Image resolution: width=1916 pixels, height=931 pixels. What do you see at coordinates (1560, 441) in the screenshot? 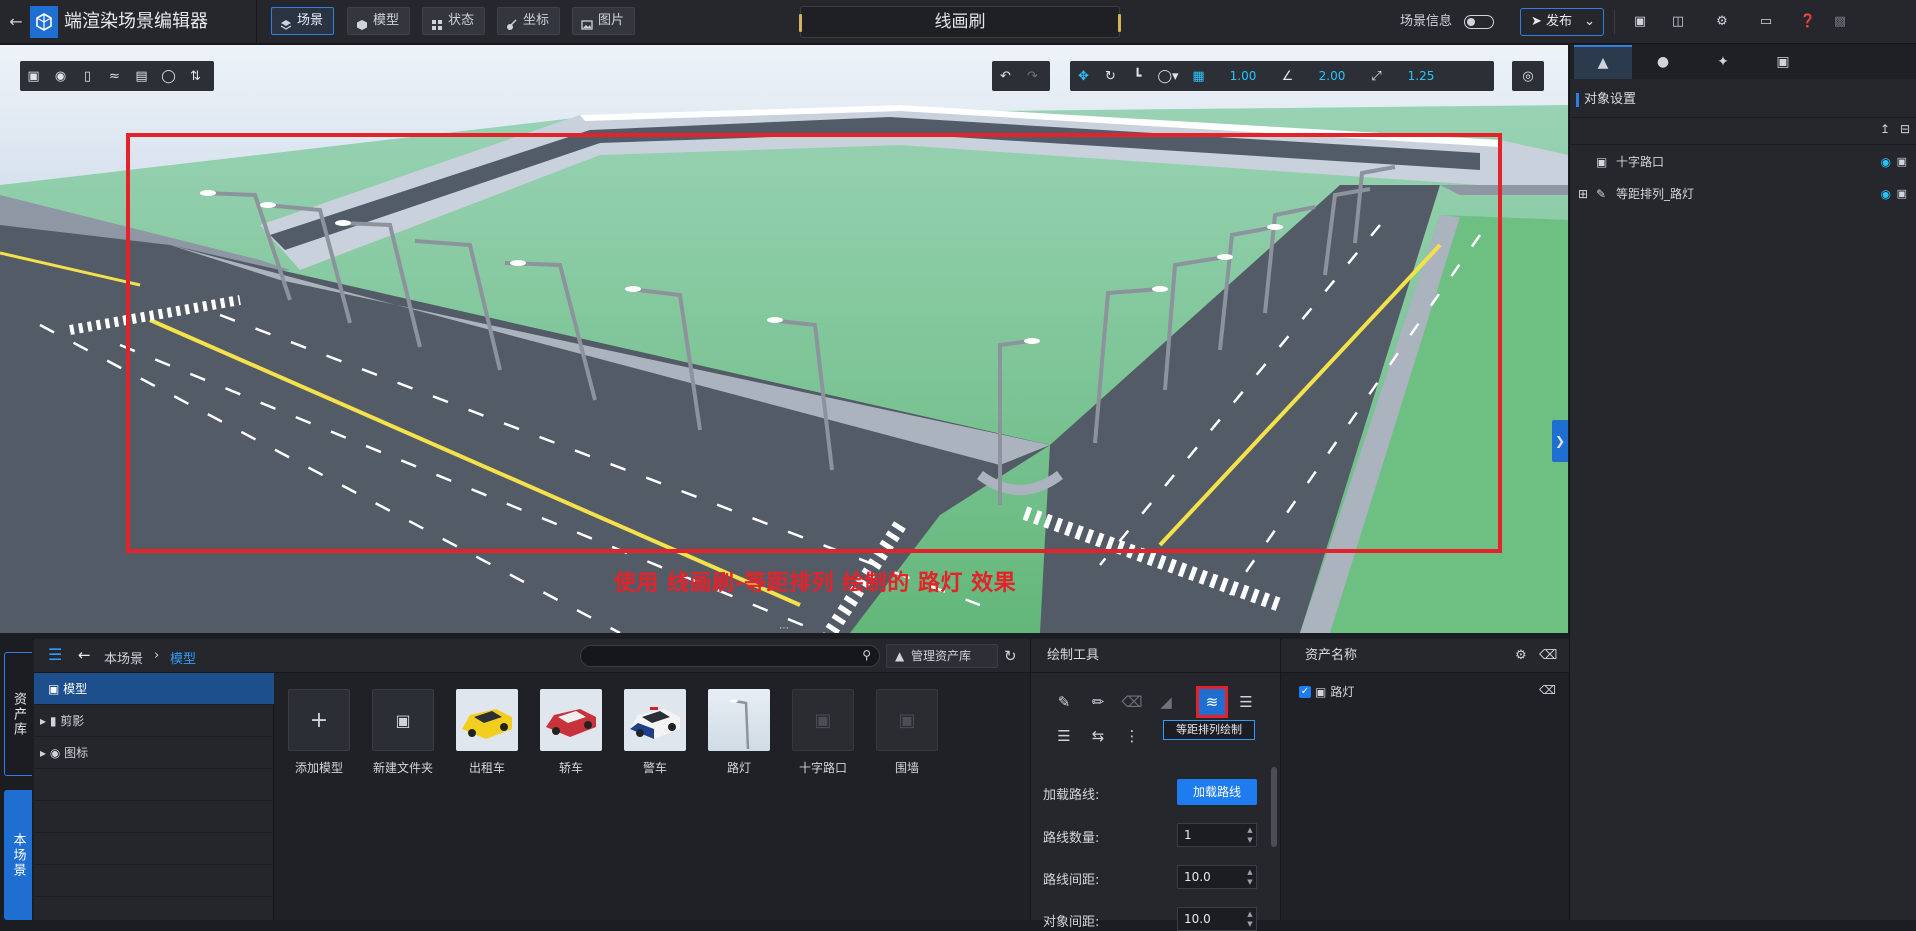
I see `expand-panel-icon: ❯` at bounding box center [1560, 441].